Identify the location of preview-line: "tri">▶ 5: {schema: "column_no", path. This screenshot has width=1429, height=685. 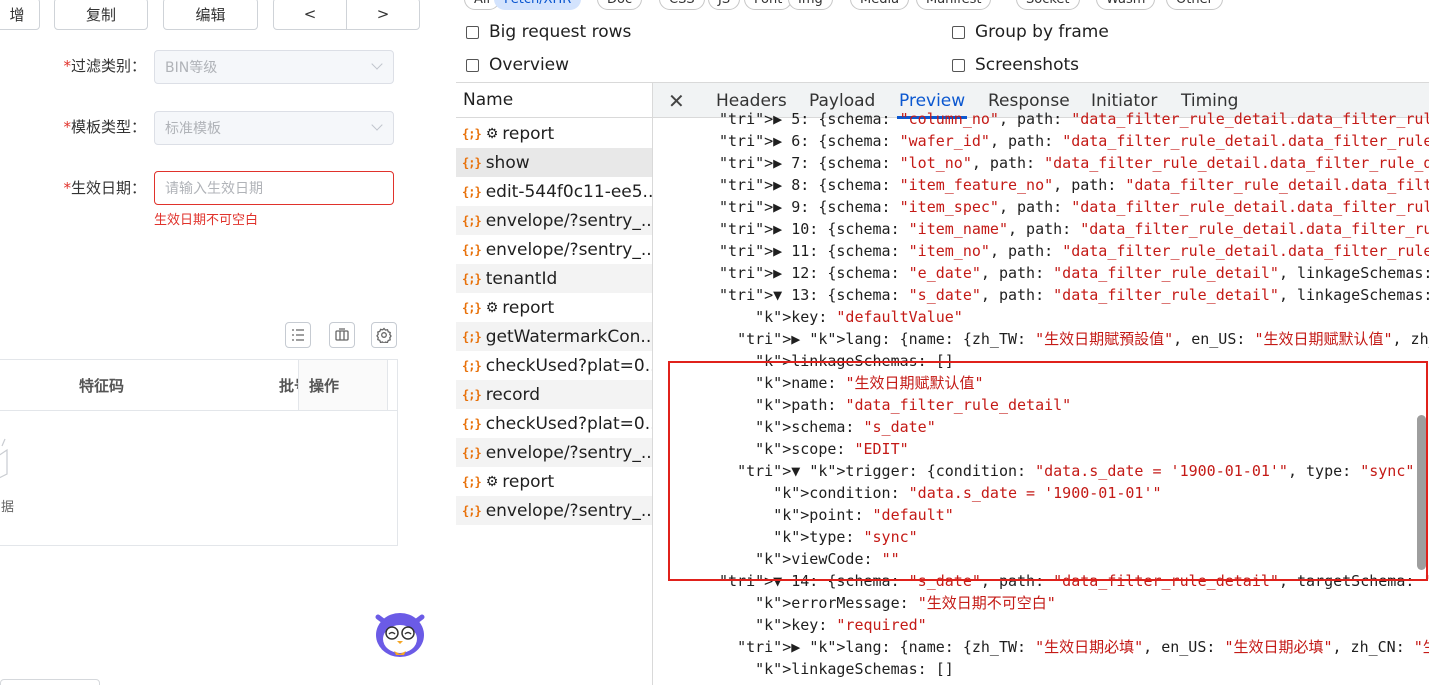
(1074, 119).